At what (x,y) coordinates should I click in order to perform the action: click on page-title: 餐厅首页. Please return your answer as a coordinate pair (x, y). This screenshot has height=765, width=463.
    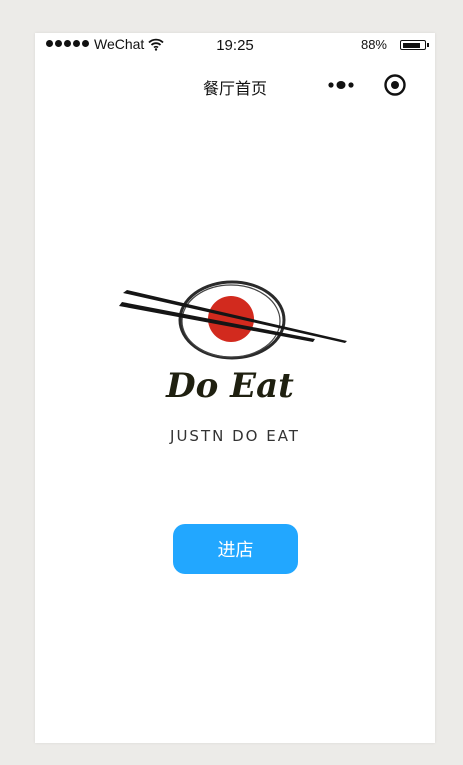
    Looking at the image, I should click on (234, 89).